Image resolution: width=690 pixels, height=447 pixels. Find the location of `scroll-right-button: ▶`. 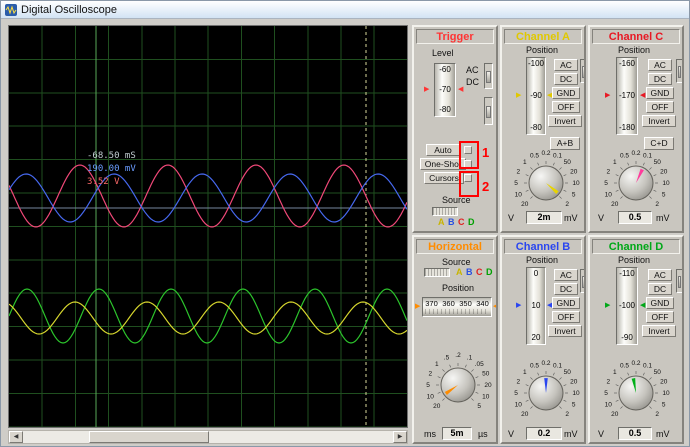

scroll-right-button: ▶ is located at coordinates (400, 437).